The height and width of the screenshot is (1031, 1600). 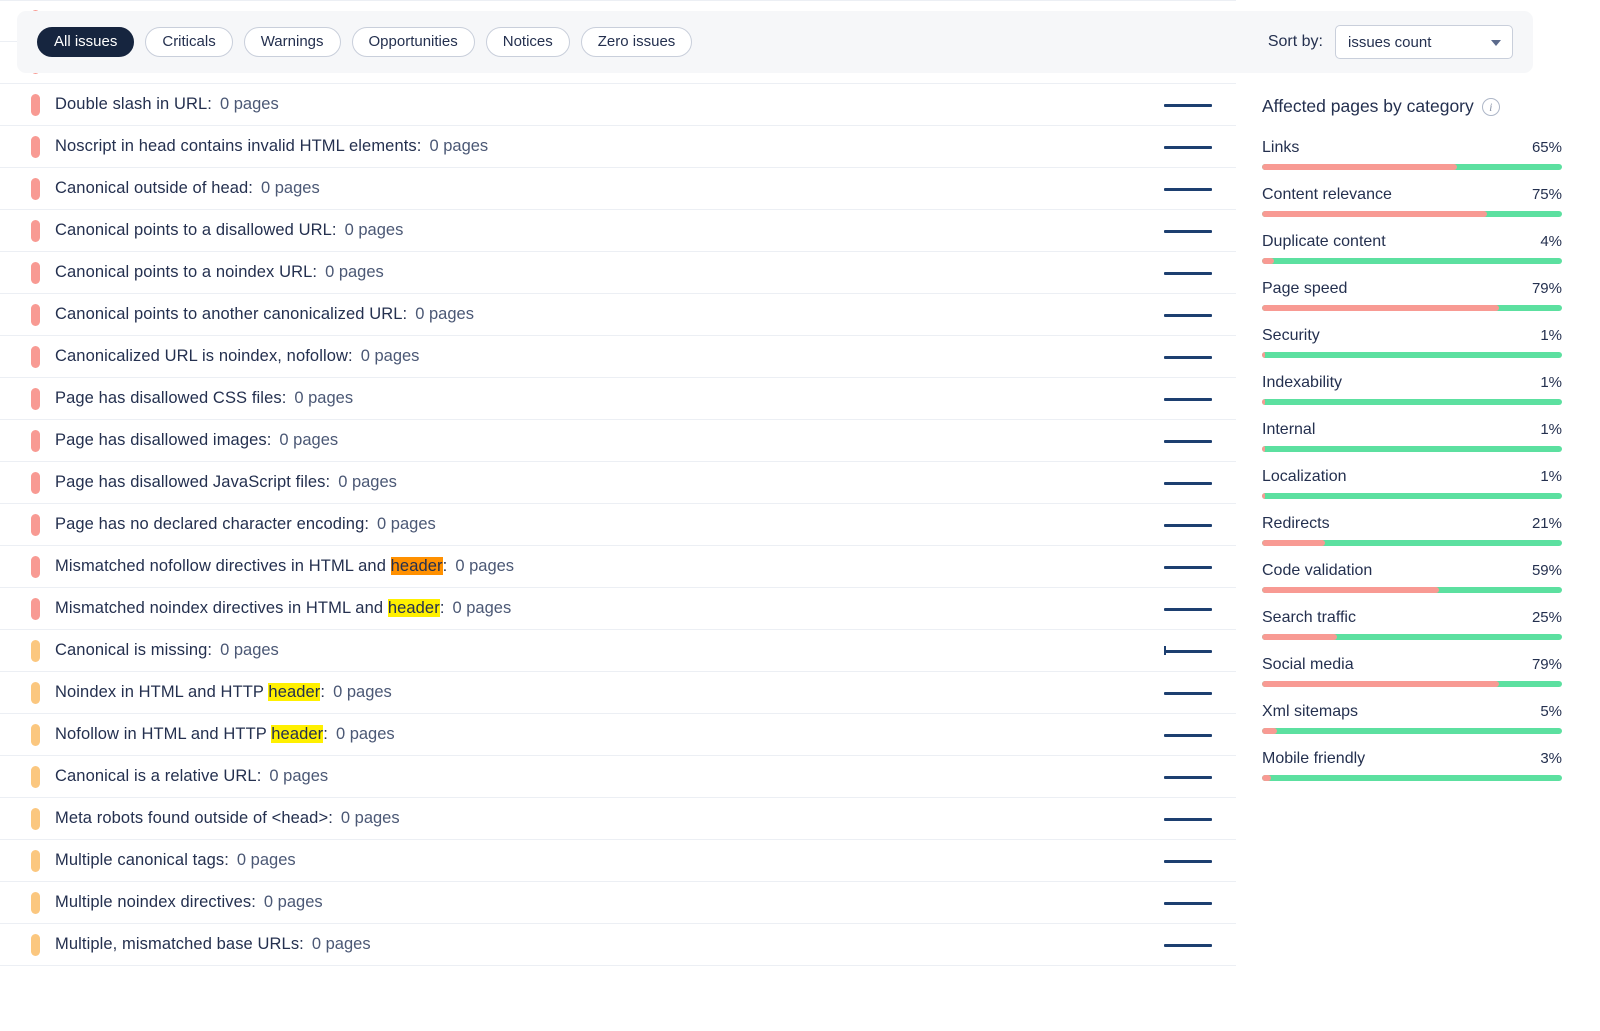 What do you see at coordinates (1324, 241) in the screenshot?
I see `category-name: Duplicate content` at bounding box center [1324, 241].